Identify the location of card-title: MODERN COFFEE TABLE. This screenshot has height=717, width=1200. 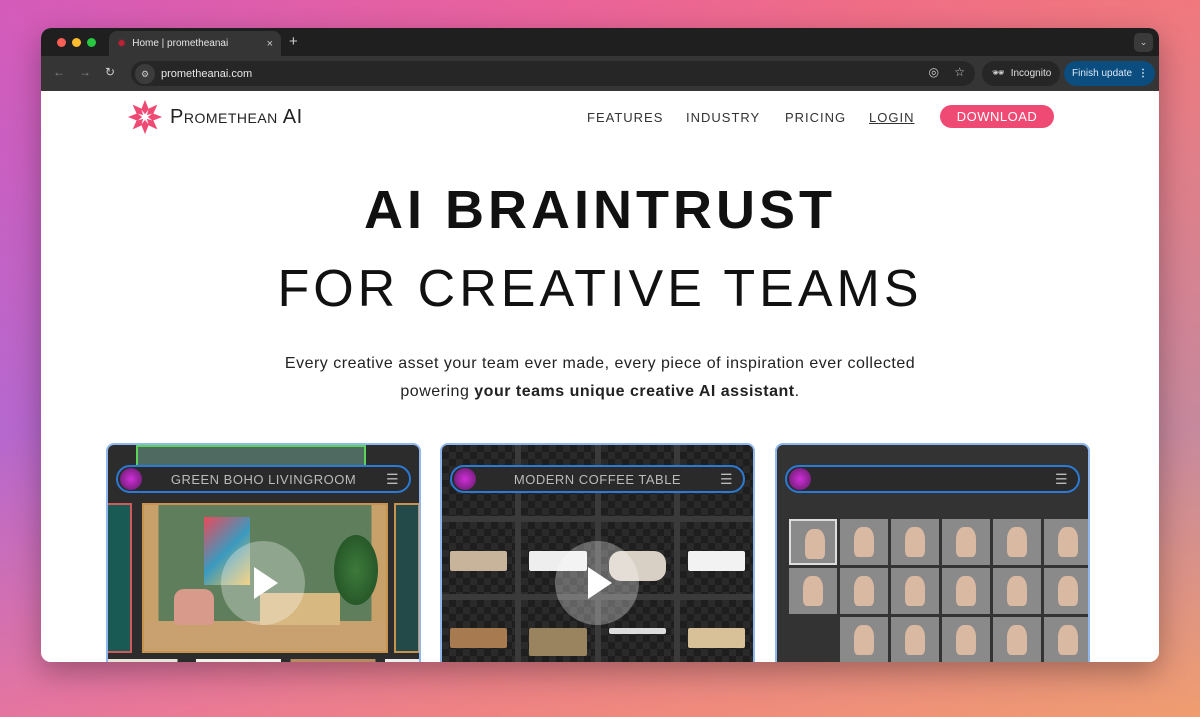
(597, 479).